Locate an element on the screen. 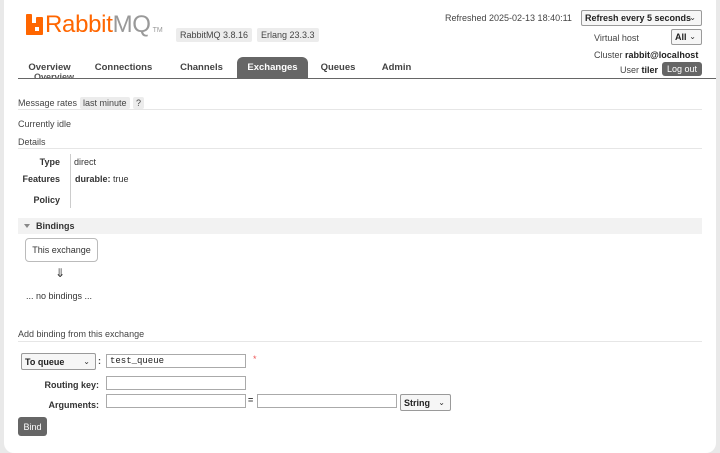 Image resolution: width=720 pixels, height=453 pixels. arguments-label: Arguments: is located at coordinates (73, 405).